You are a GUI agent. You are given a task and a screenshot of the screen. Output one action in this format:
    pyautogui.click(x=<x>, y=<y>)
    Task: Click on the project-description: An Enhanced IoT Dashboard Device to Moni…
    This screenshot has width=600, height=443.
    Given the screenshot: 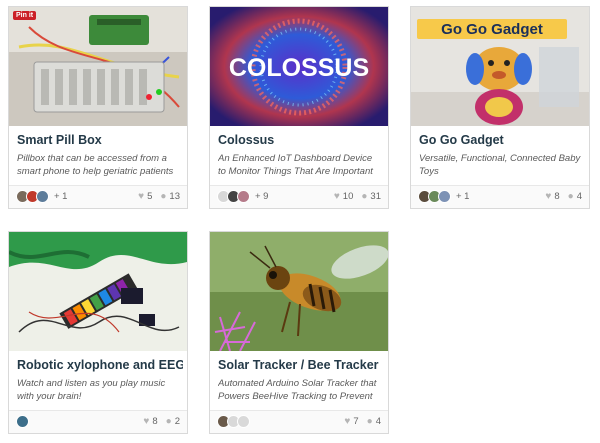 What is the action you would take?
    pyautogui.click(x=295, y=165)
    